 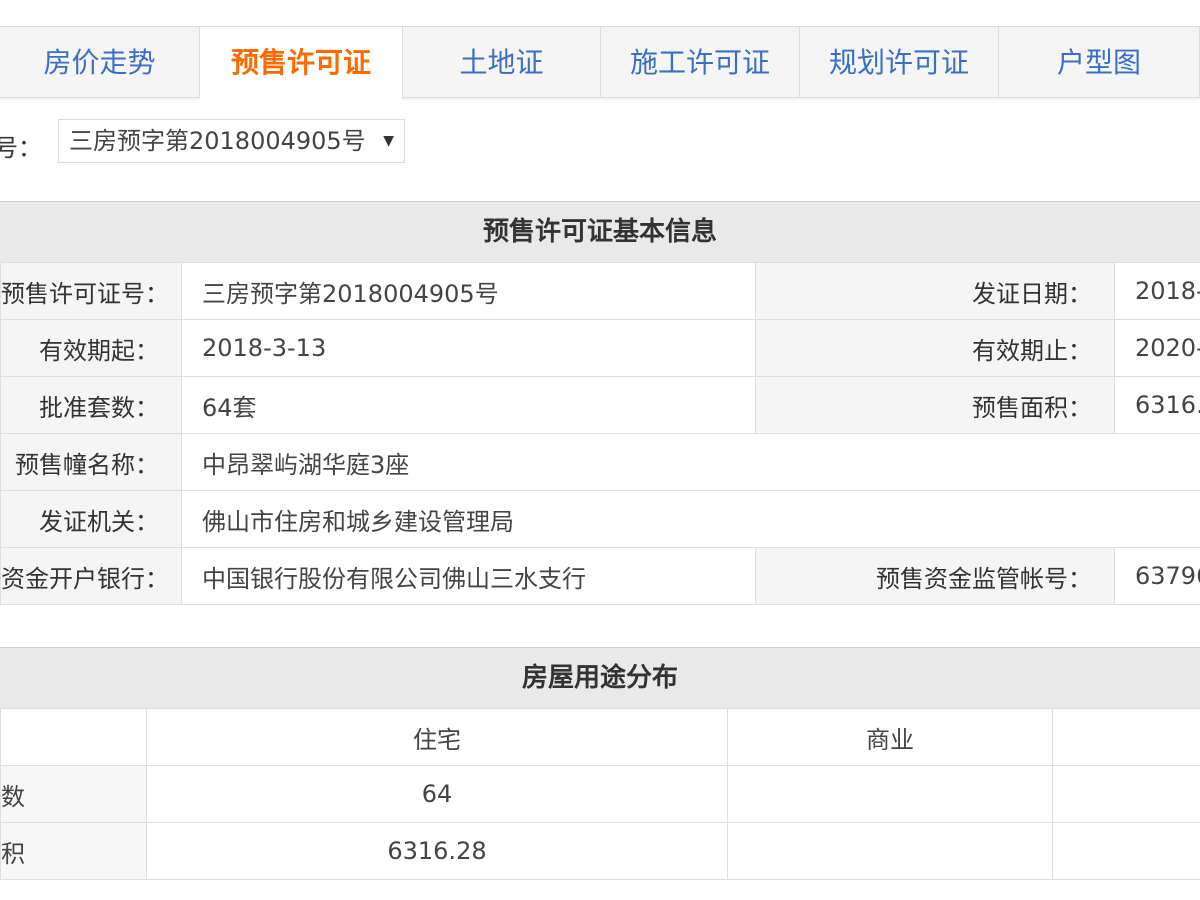 What do you see at coordinates (690, 462) in the screenshot?
I see `building-name-value: 中昂翠屿湖华庭3座` at bounding box center [690, 462].